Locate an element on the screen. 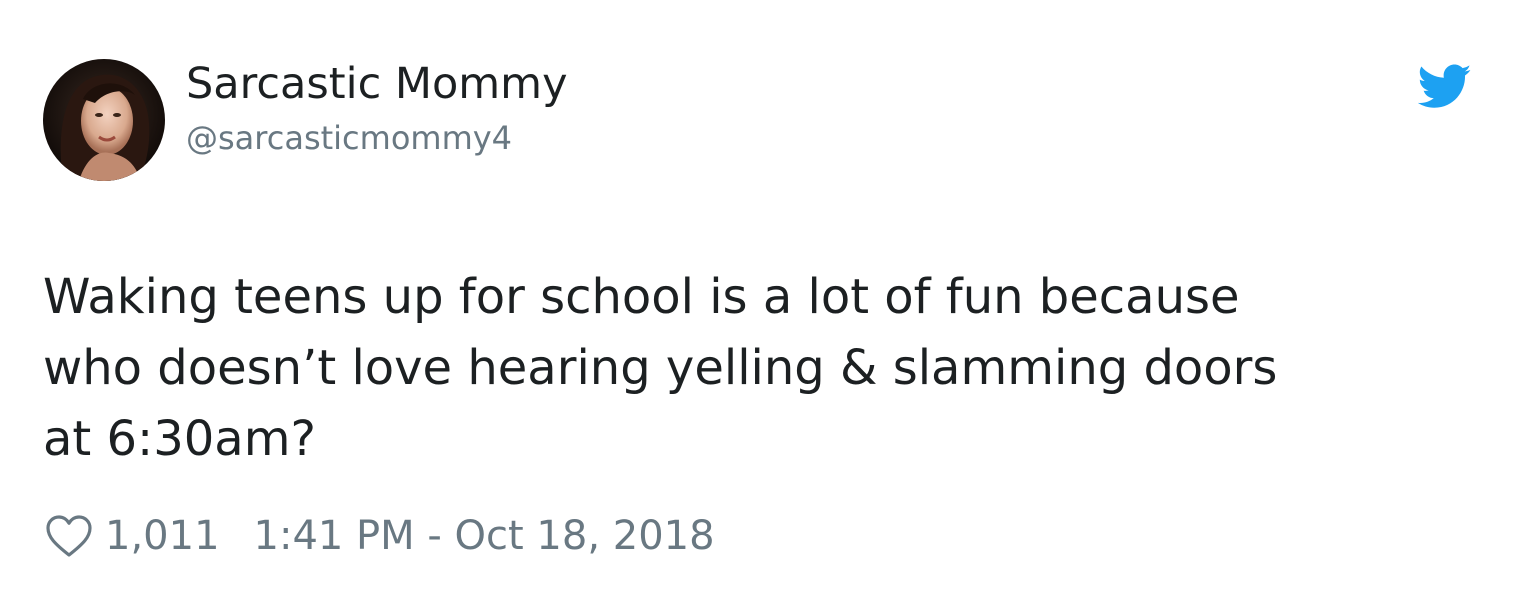  avatar is located at coordinates (104, 120).